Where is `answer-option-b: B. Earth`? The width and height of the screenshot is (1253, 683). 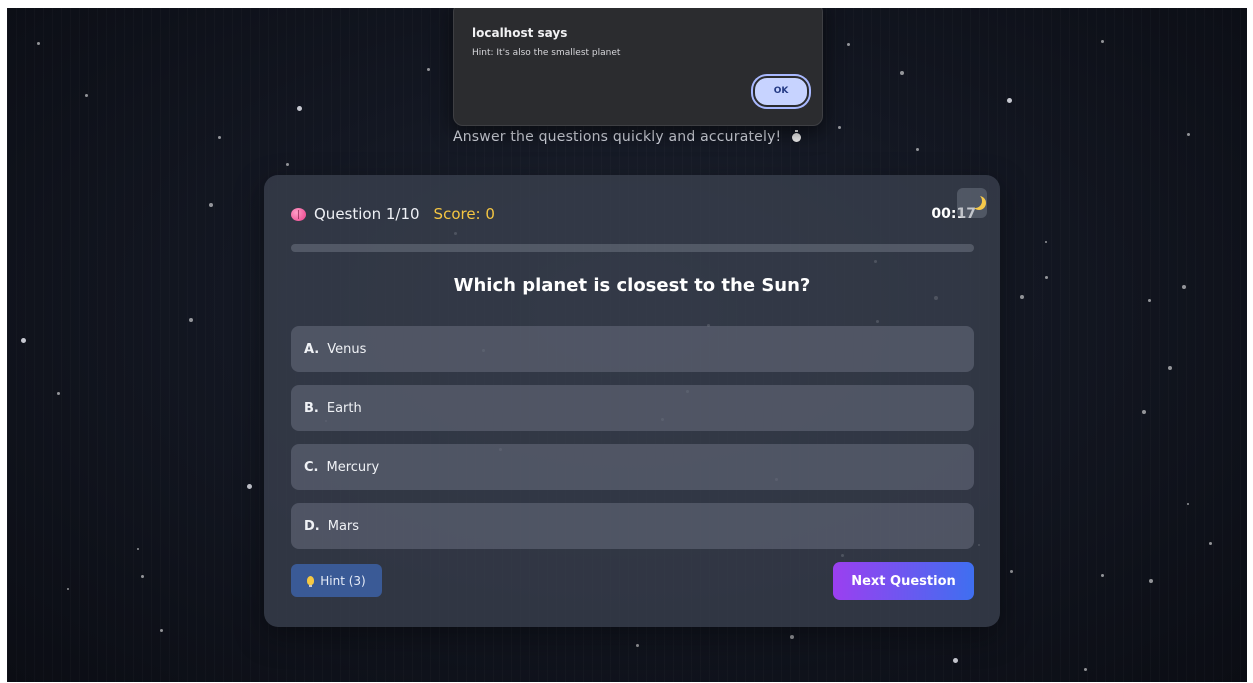 answer-option-b: B. Earth is located at coordinates (632, 408).